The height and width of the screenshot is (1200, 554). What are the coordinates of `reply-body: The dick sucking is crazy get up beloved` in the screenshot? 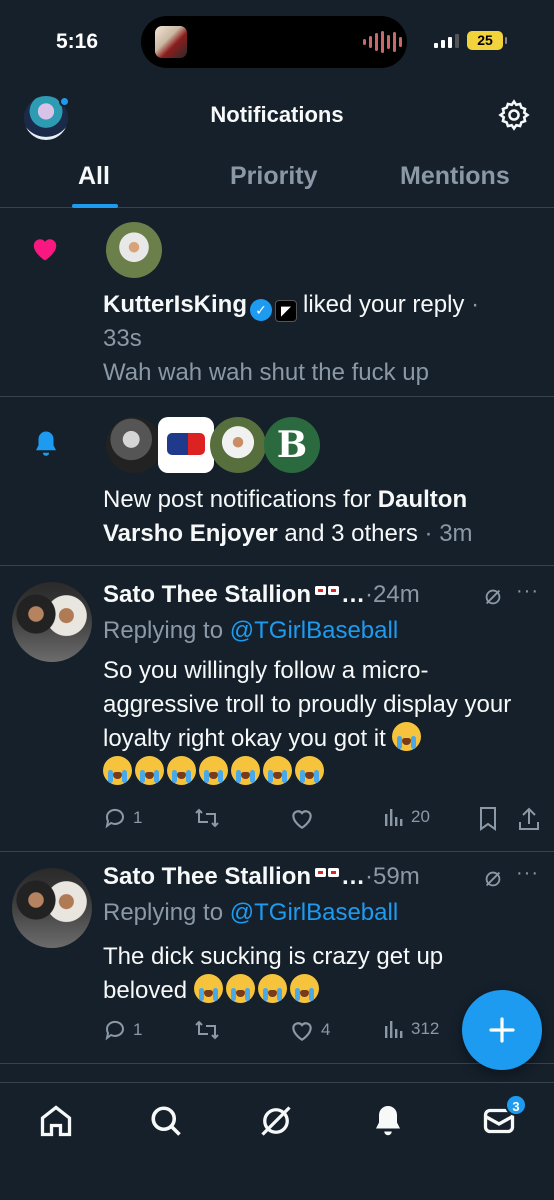 It's located at (273, 973).